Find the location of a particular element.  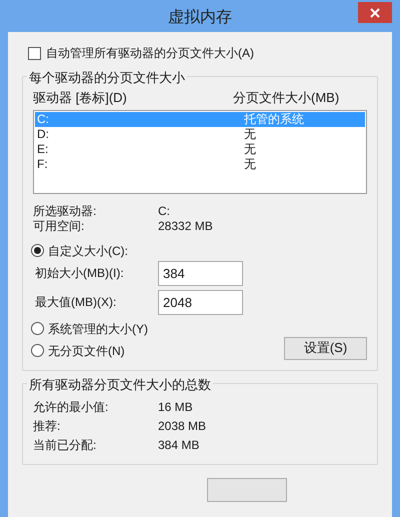

column-header: 分页文件大小(MB) is located at coordinates (286, 98).